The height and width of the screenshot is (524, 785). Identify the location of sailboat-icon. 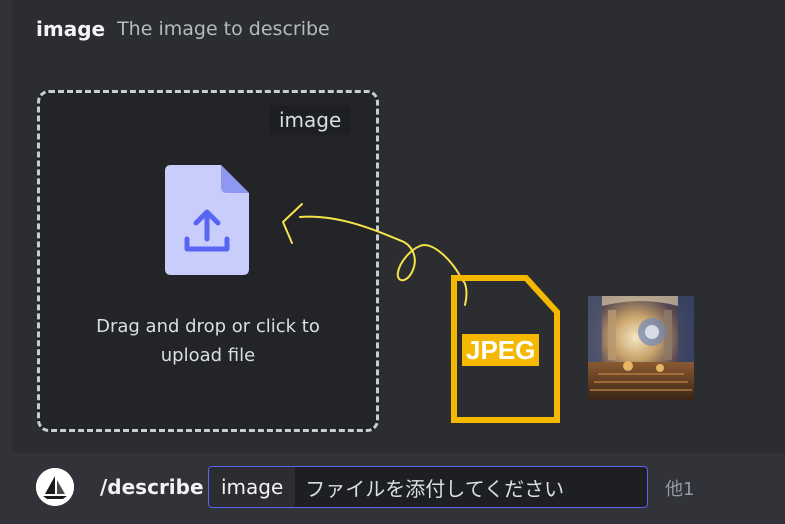
(55, 487).